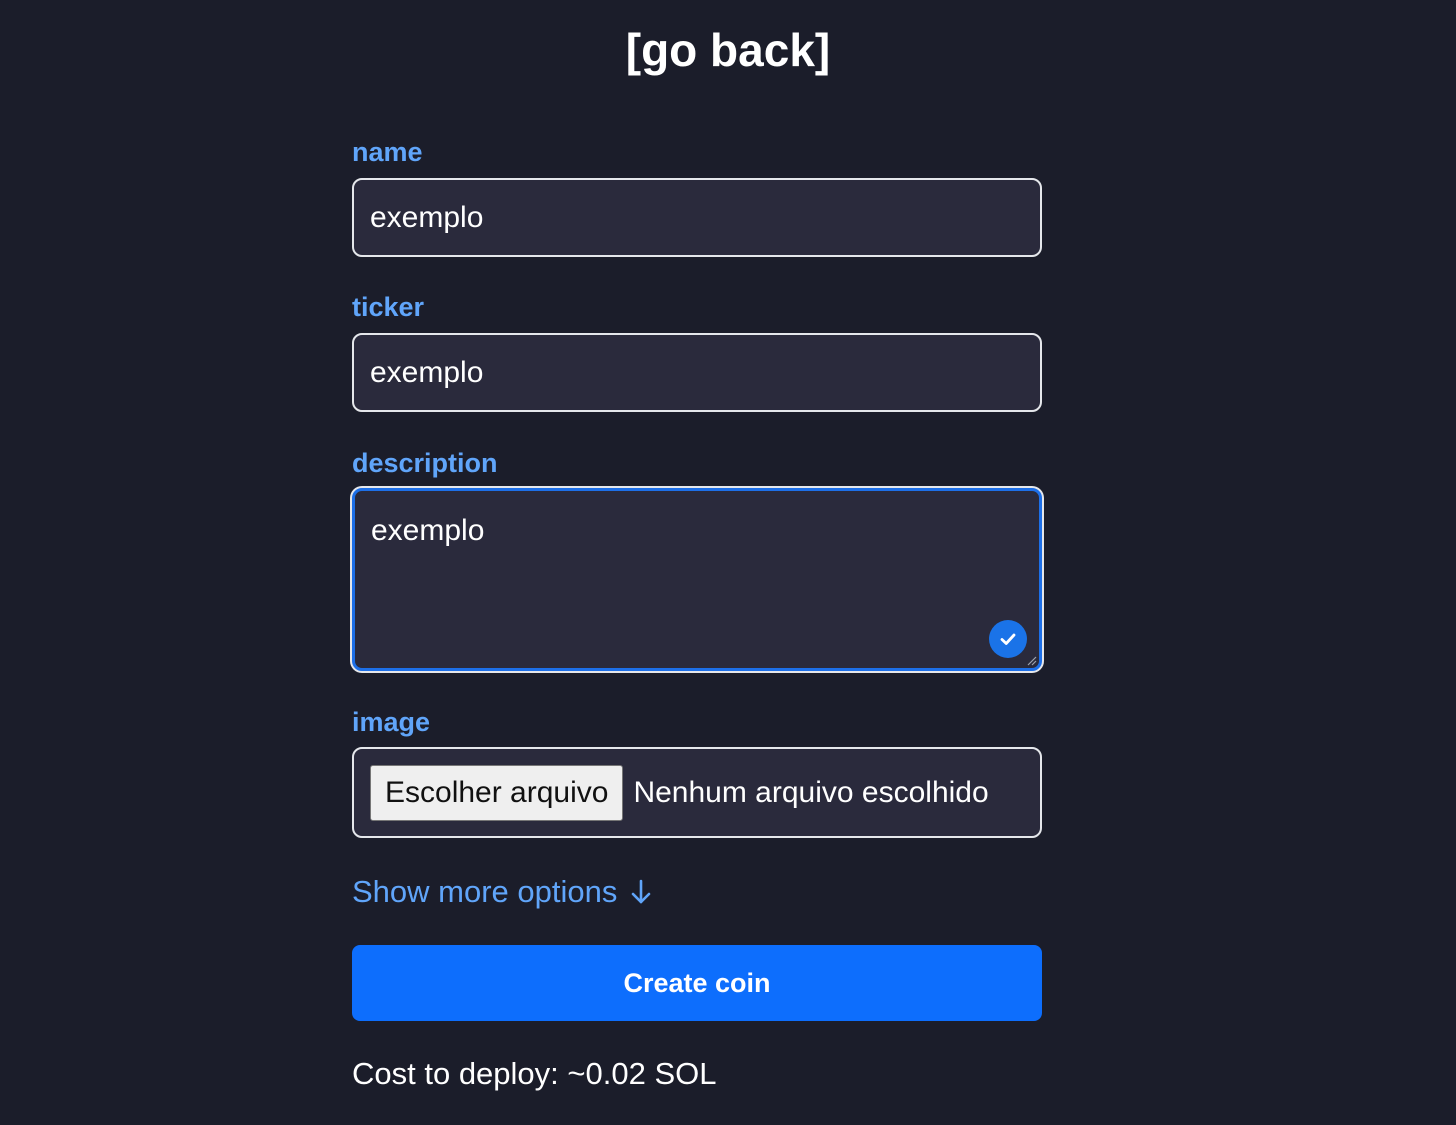 The width and height of the screenshot is (1456, 1125). Describe the element at coordinates (728, 50) in the screenshot. I see `go-back-link: [go back]` at that location.